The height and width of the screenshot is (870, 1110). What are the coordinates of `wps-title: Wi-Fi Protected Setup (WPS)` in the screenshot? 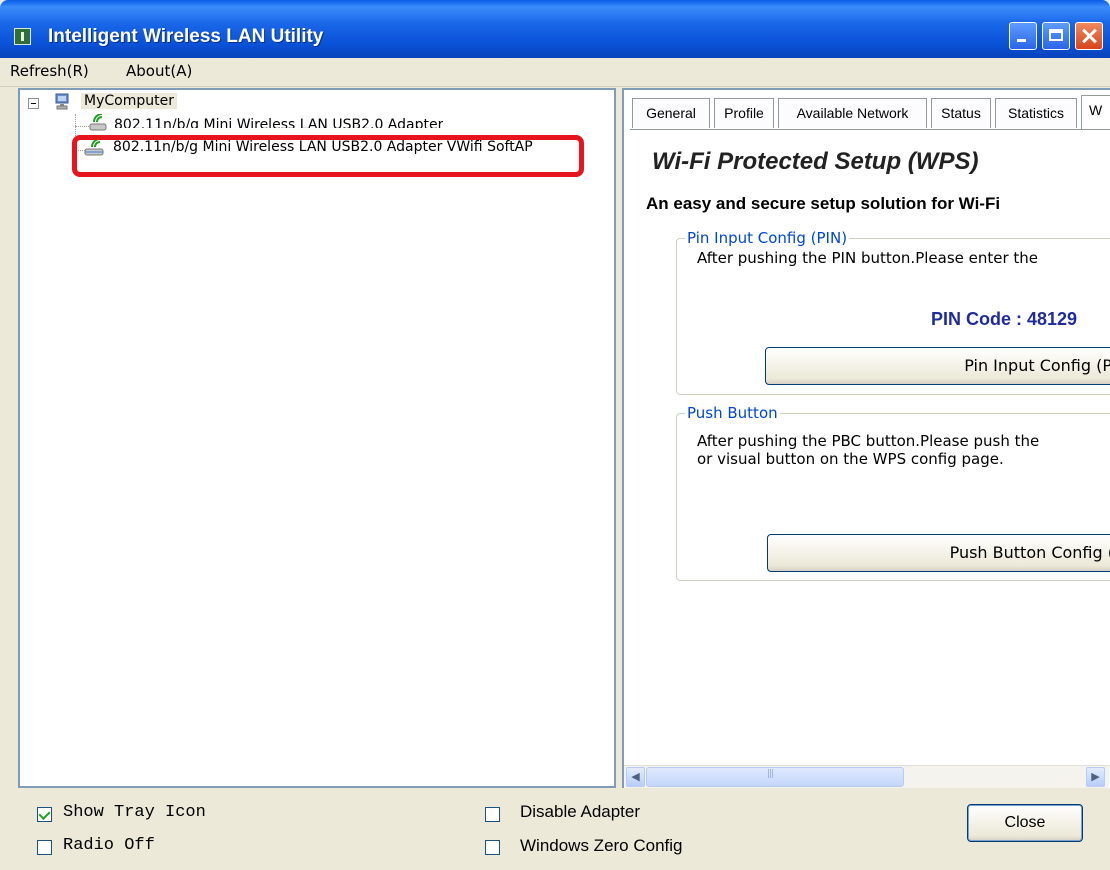 It's located at (815, 161).